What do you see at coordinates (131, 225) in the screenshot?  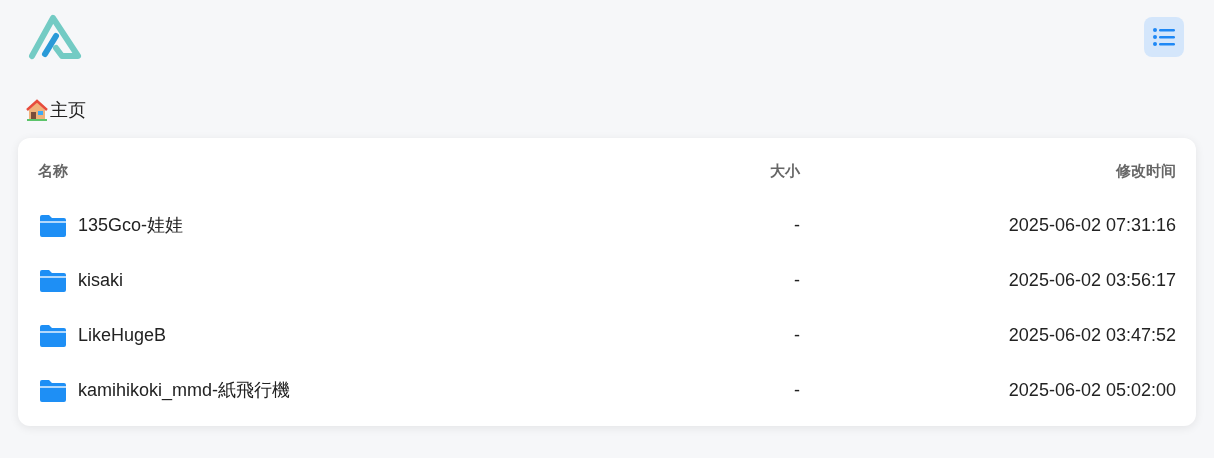 I see `file-name-link: 135Gco-娃娃` at bounding box center [131, 225].